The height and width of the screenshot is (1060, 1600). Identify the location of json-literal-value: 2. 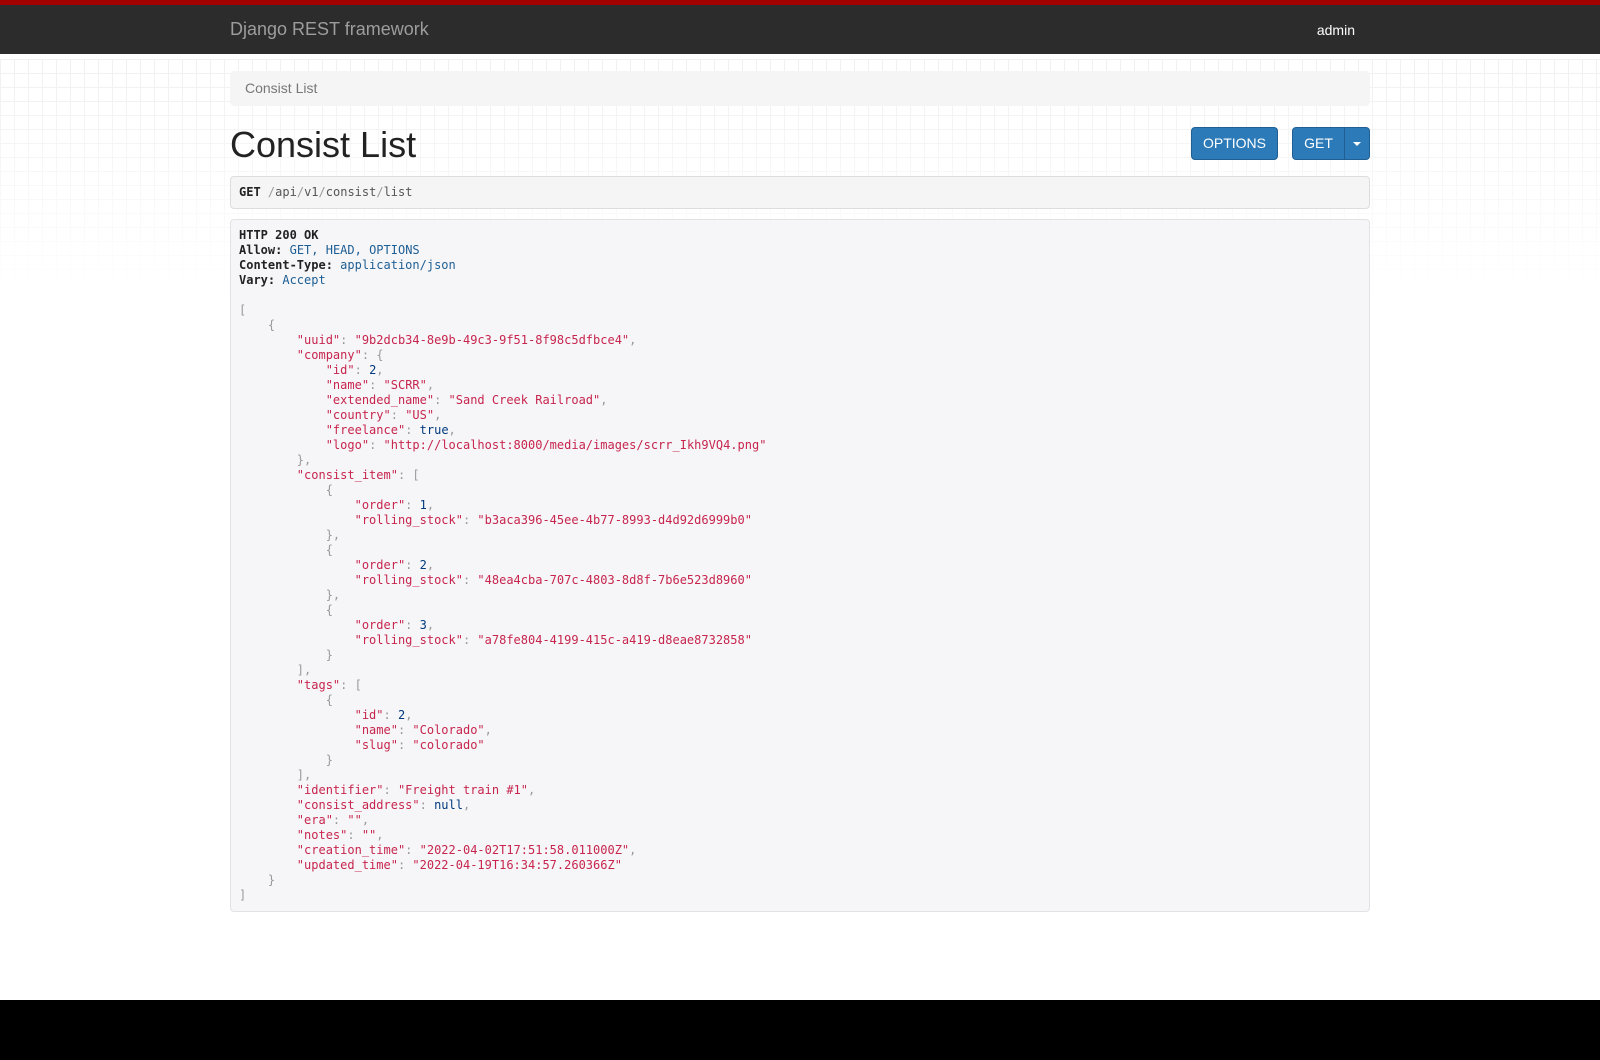
(423, 565).